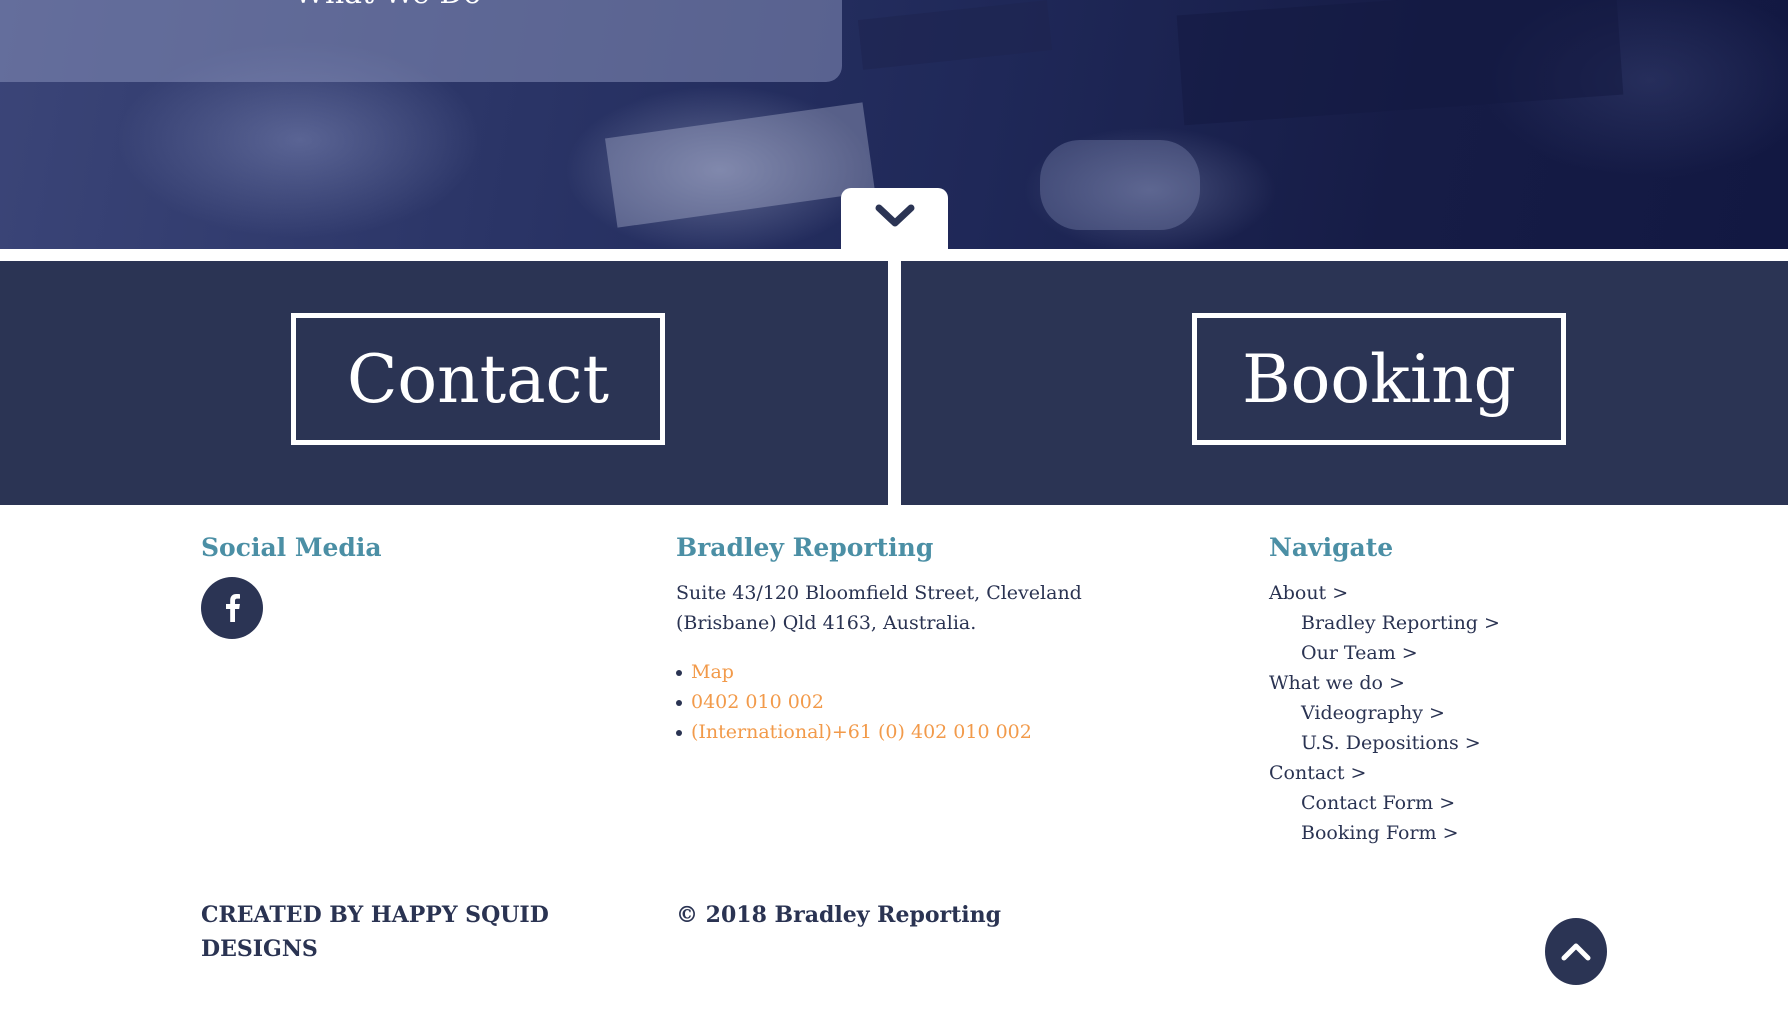  I want to click on hero-card: What We Do, so click(421, 41).